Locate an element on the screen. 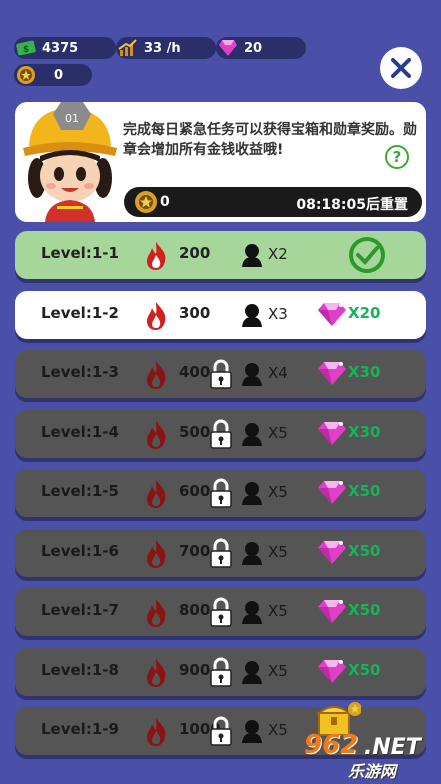 The height and width of the screenshot is (784, 441). income-value: 33 /h is located at coordinates (162, 48).